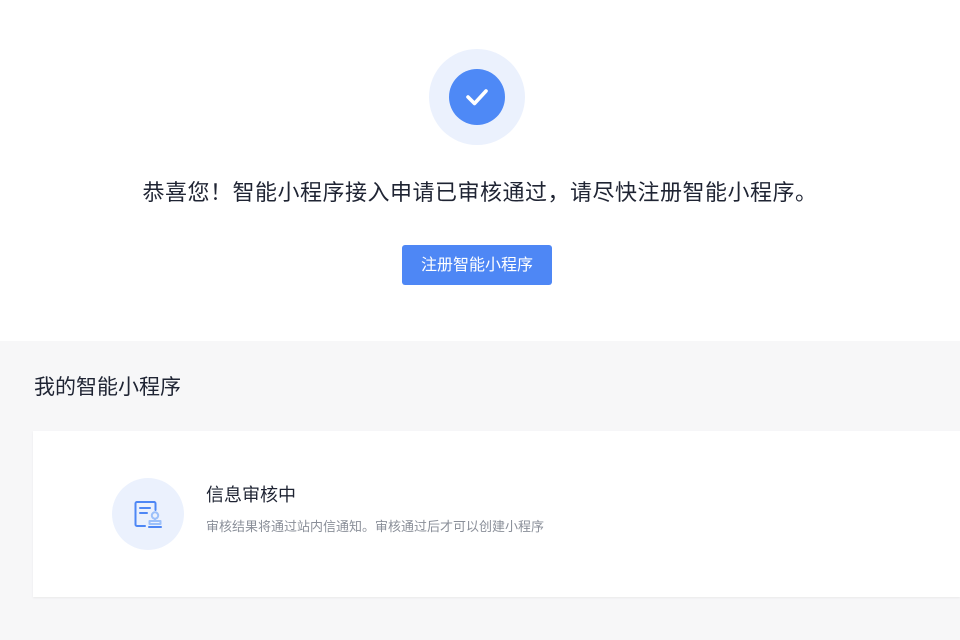  I want to click on success-check-circle, so click(477, 97).